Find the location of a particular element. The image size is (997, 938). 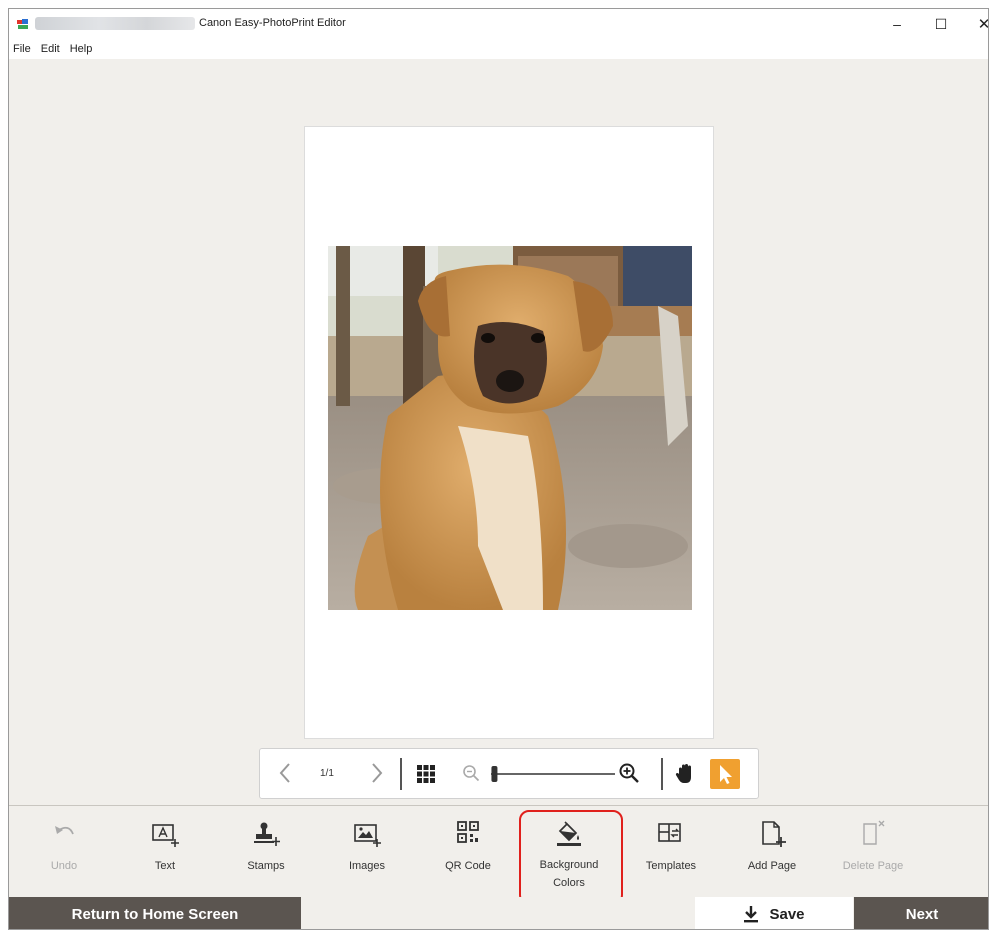

maximize-button: ☐ is located at coordinates (941, 24).